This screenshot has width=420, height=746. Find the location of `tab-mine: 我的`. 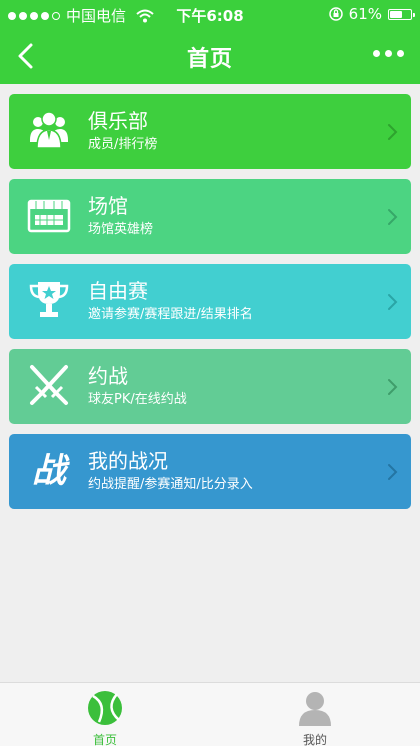

tab-mine: 我的 is located at coordinates (315, 714).